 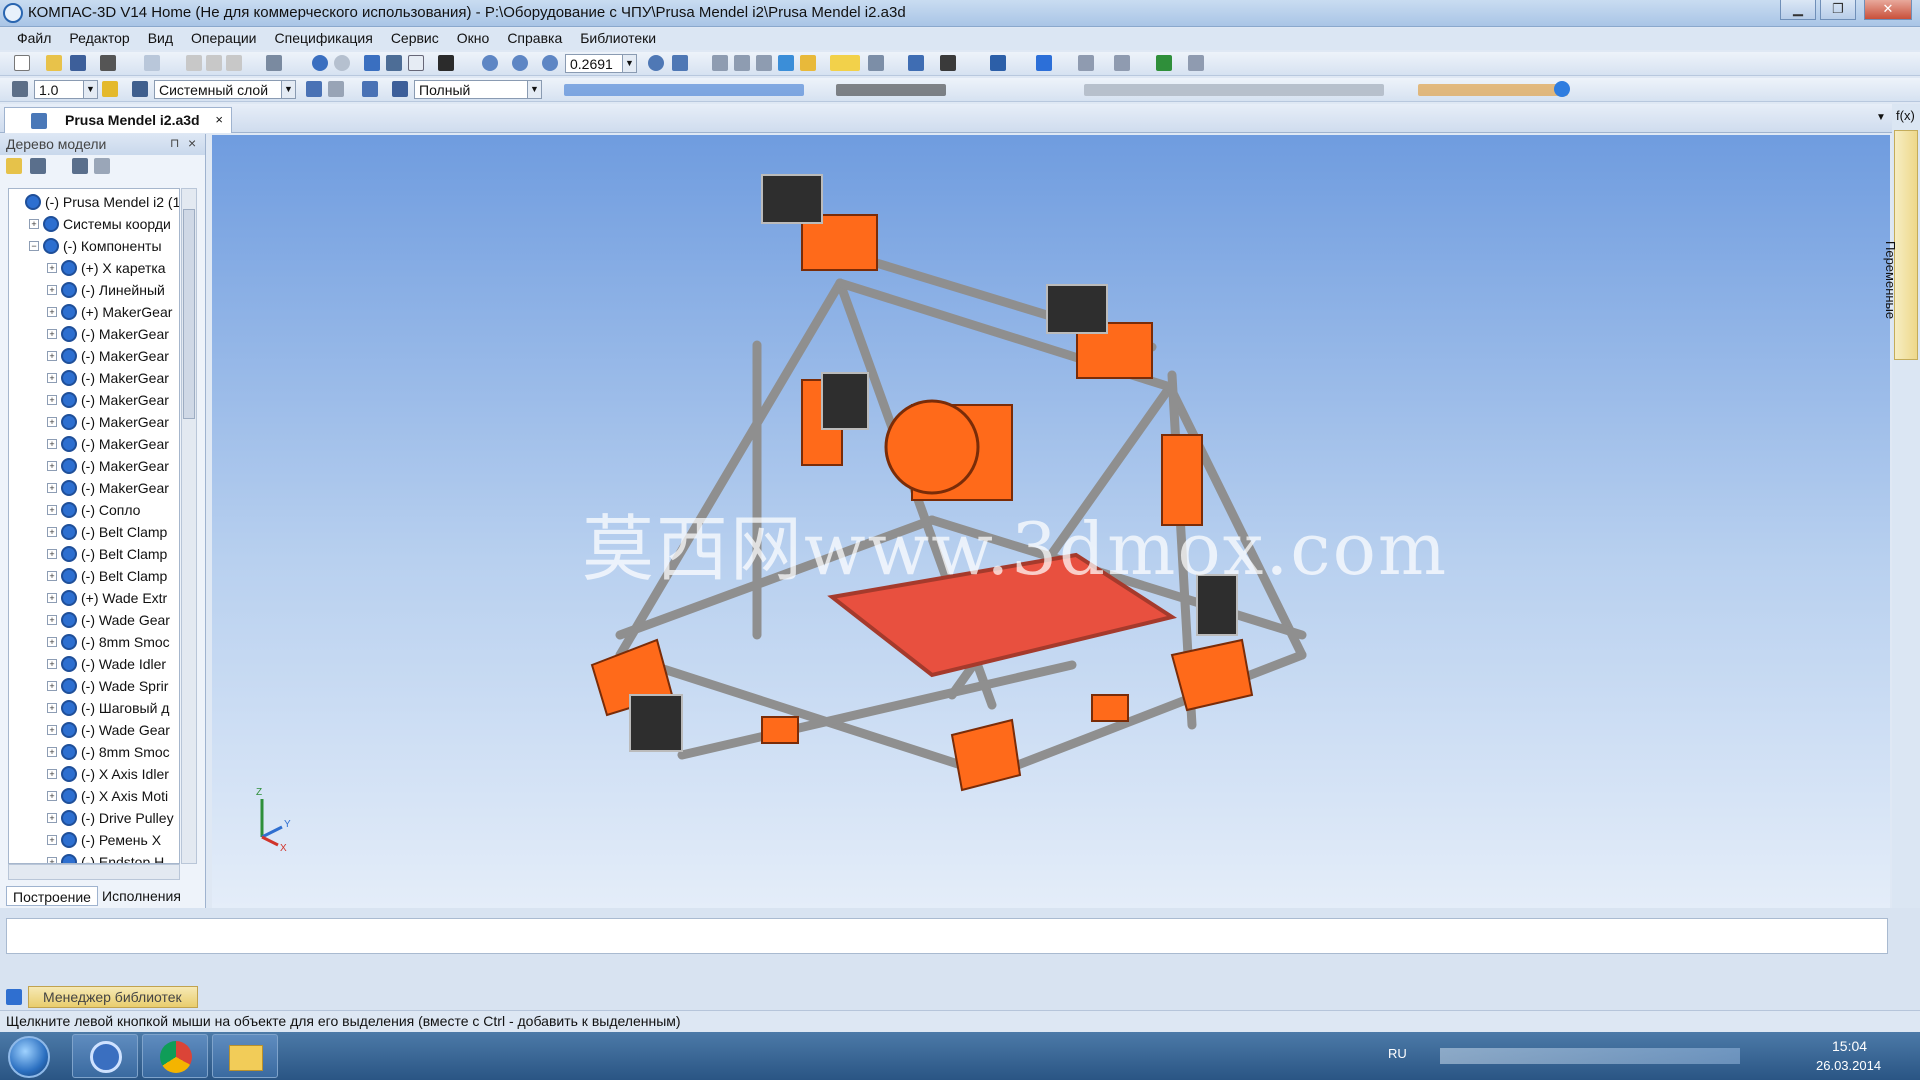 What do you see at coordinates (534, 38) in the screenshot?
I see `menu-help: Справка` at bounding box center [534, 38].